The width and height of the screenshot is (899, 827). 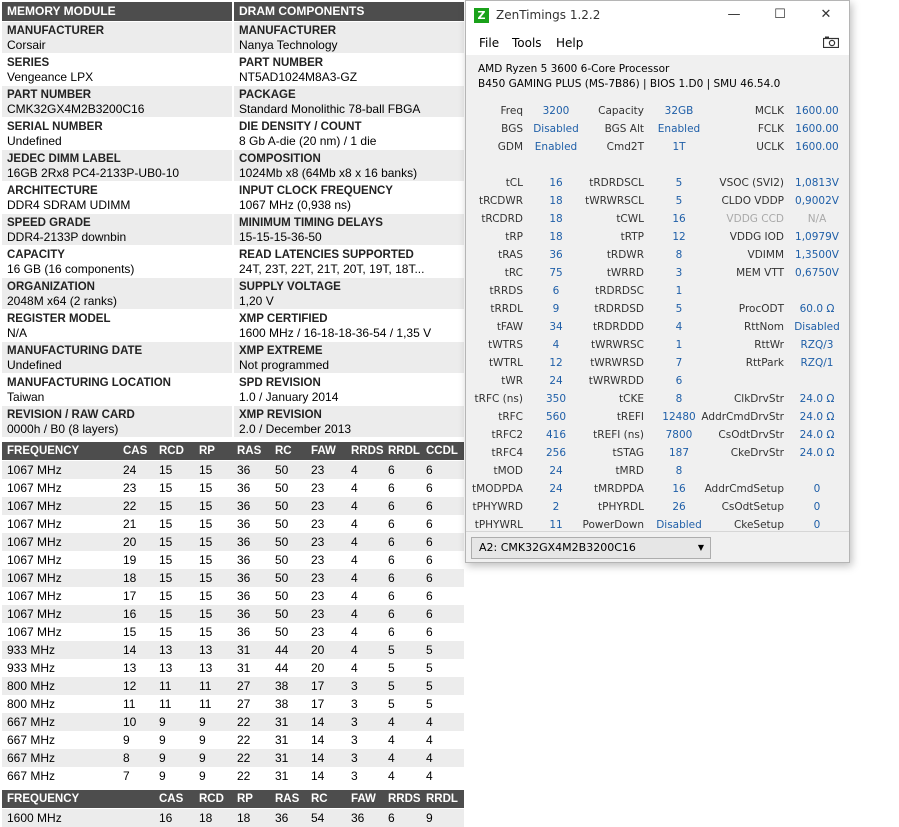 I want to click on minimize-button: —, so click(x=734, y=16).